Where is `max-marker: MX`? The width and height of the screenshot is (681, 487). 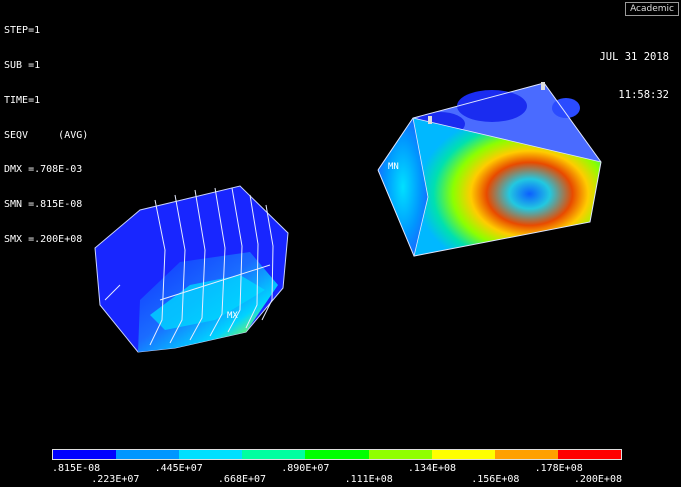
max-marker: MX is located at coordinates (232, 316).